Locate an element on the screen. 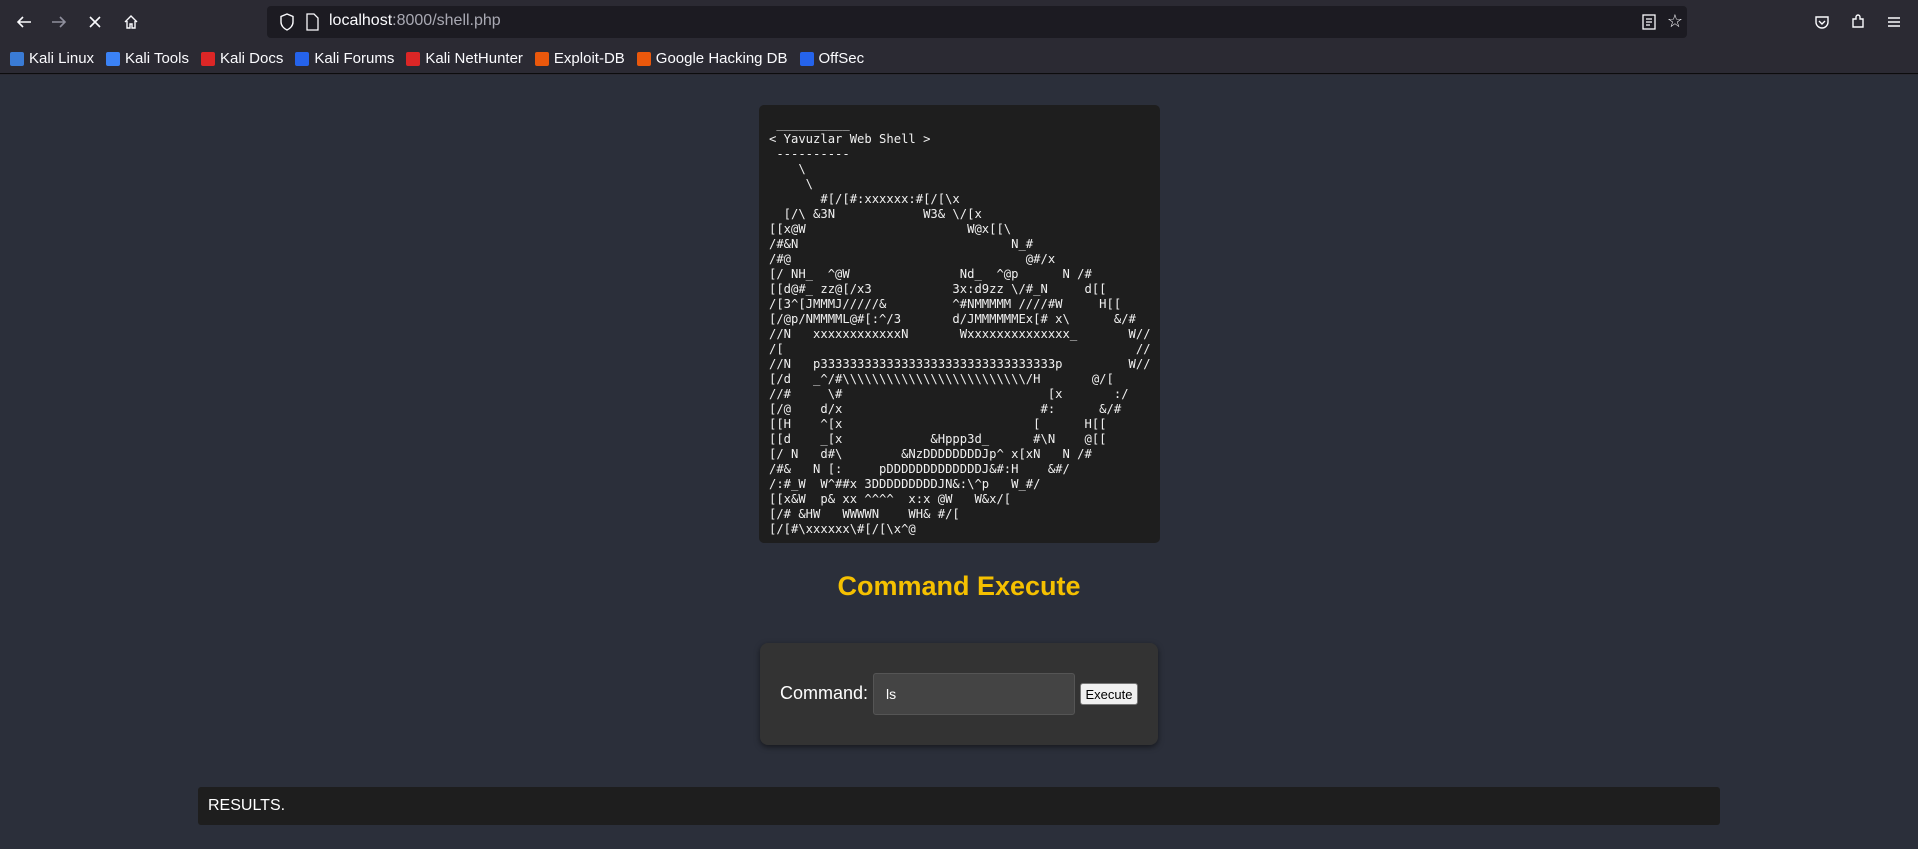 The height and width of the screenshot is (849, 1918). bookmark-label: OffSec is located at coordinates (841, 58).